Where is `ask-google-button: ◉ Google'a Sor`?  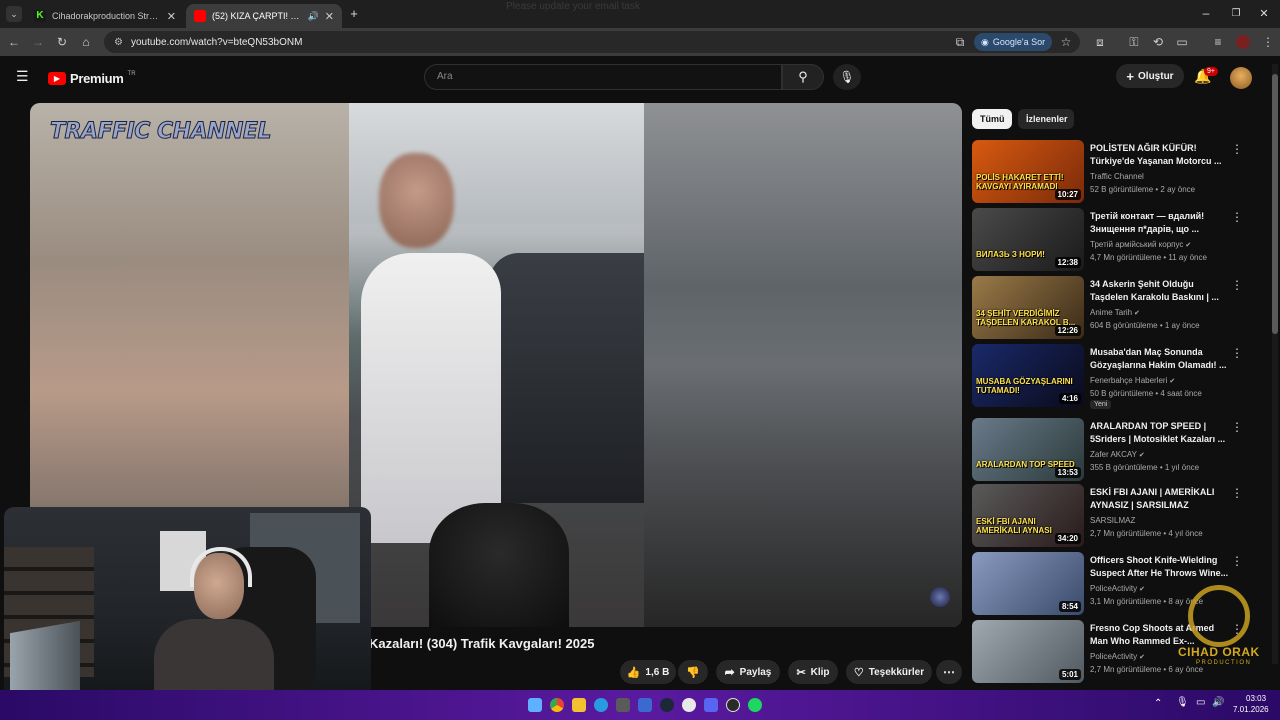 ask-google-button: ◉ Google'a Sor is located at coordinates (1013, 42).